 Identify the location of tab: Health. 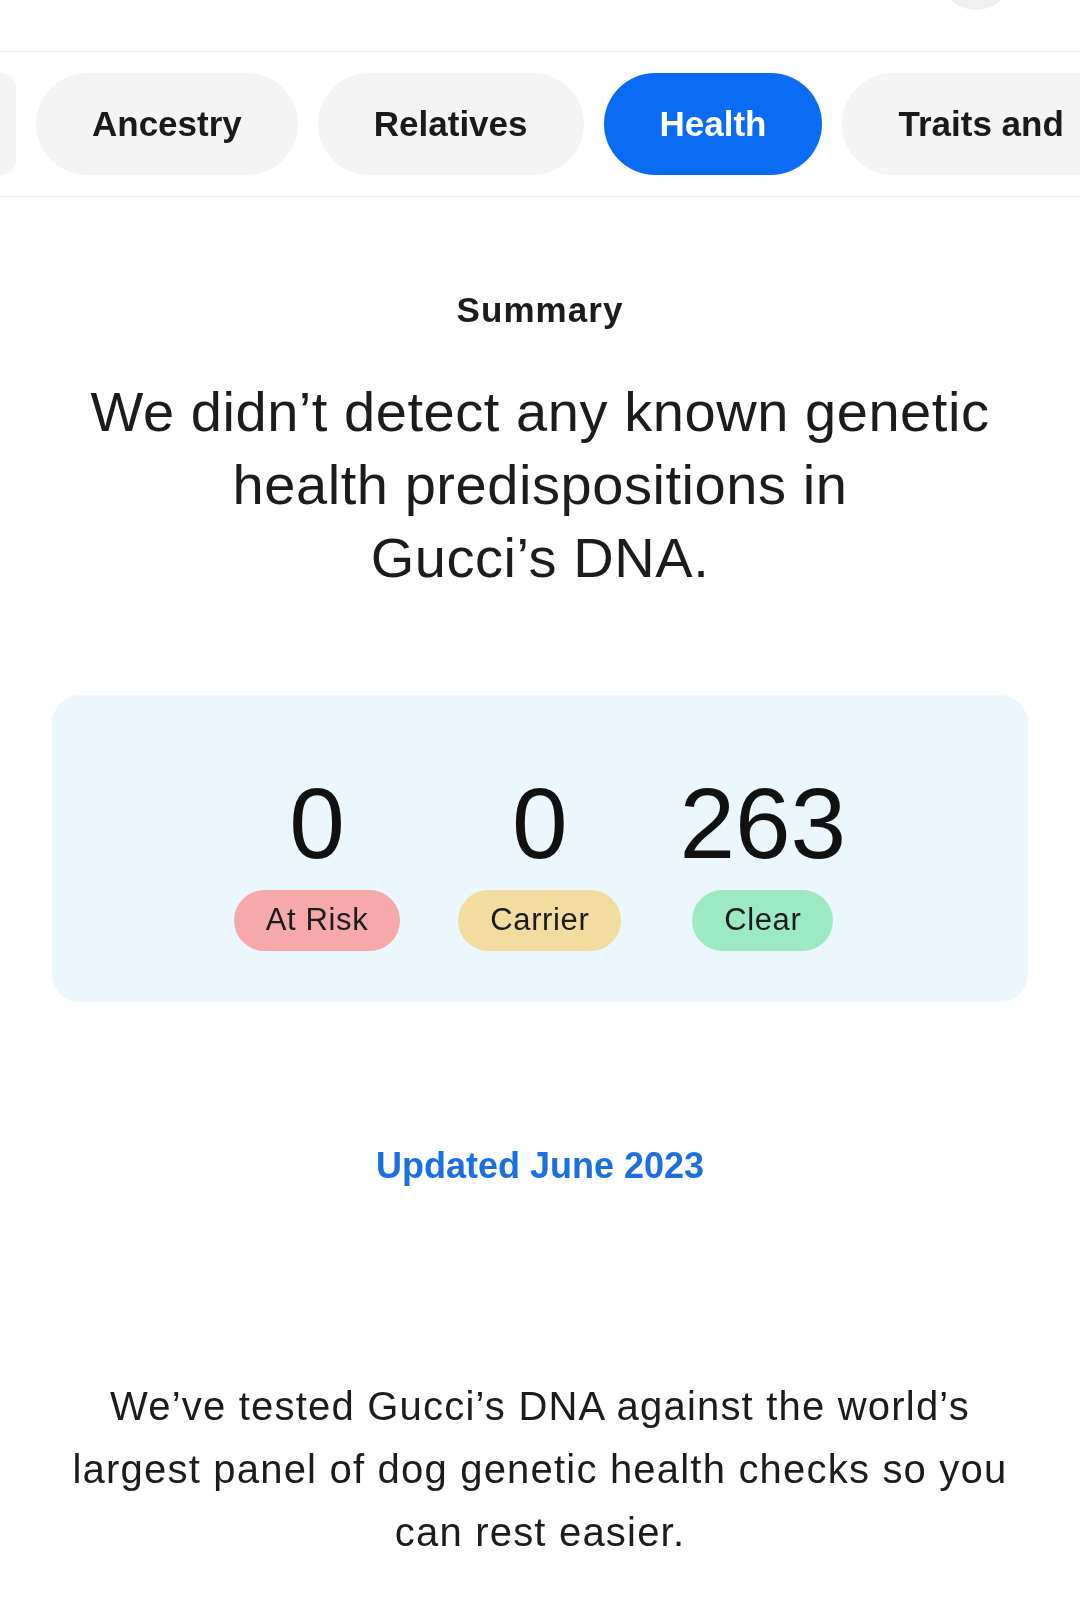
(713, 124).